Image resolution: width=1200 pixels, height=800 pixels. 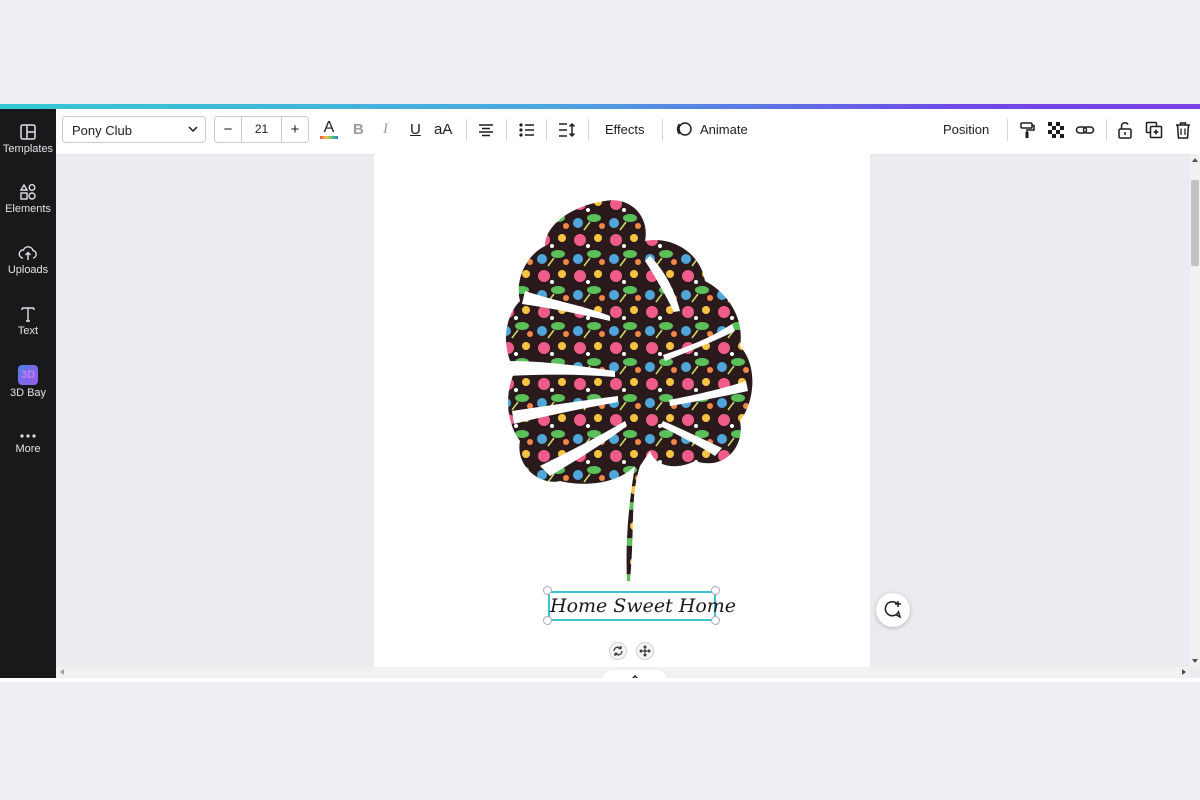 I want to click on sidebar-item-label: Text, so click(x=28, y=331).